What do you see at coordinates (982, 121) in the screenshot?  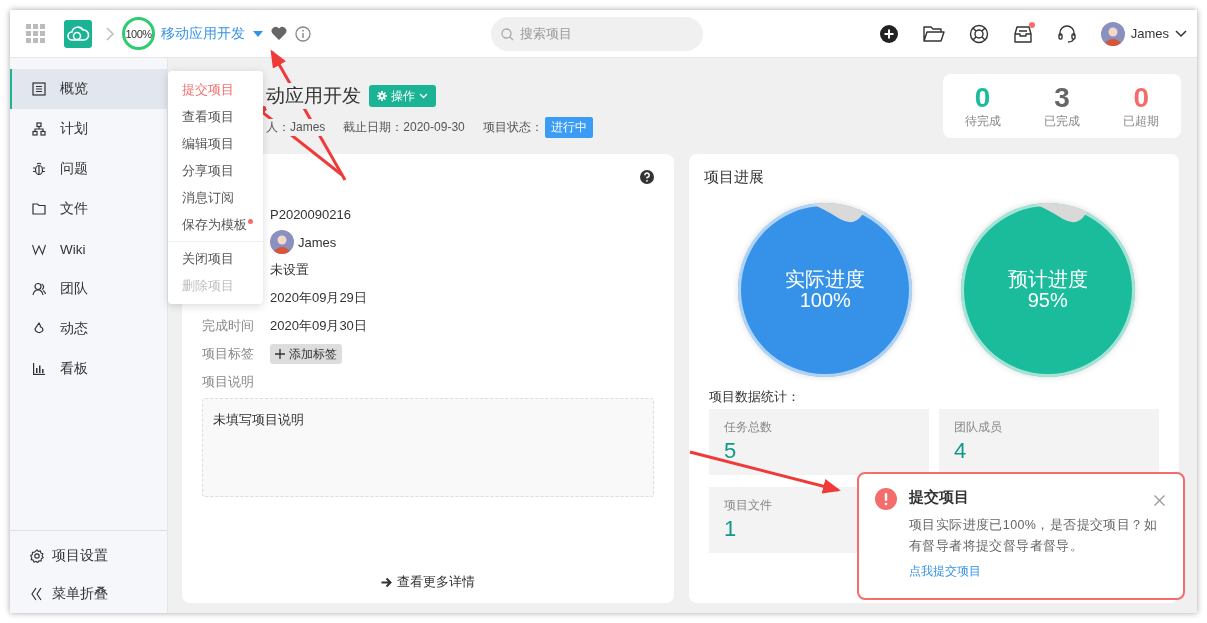 I see `summary-label: 待完成` at bounding box center [982, 121].